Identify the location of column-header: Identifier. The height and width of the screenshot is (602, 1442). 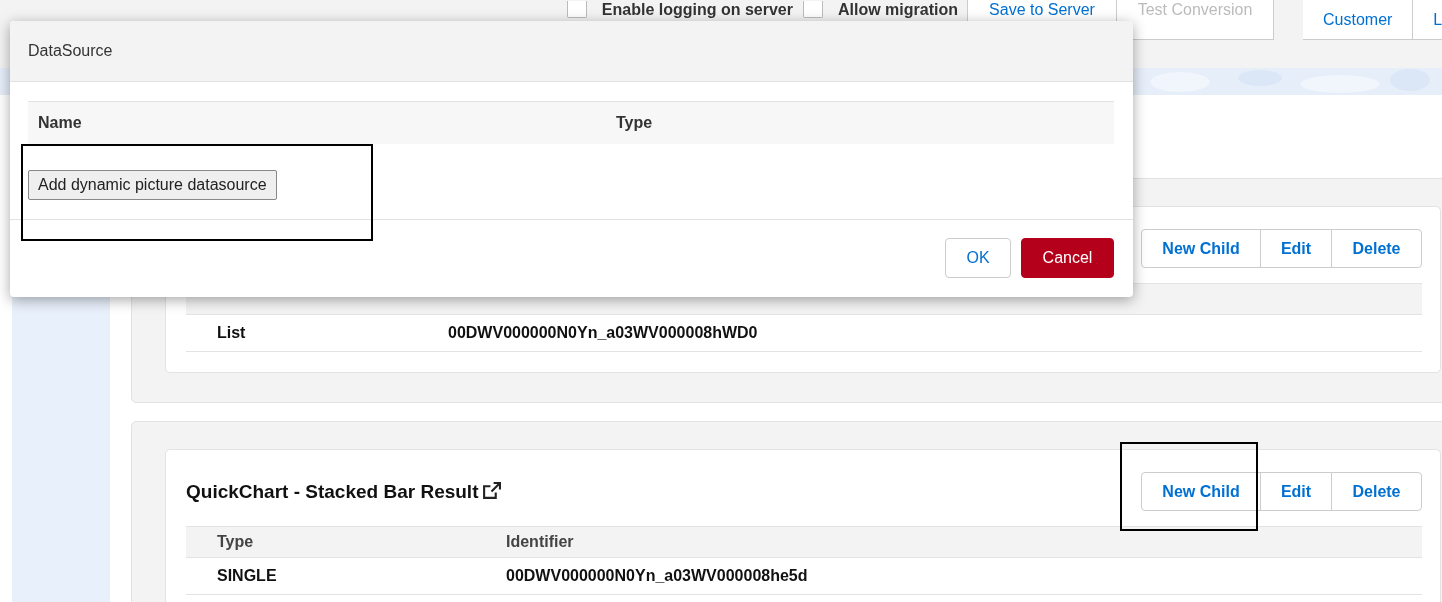
(948, 542).